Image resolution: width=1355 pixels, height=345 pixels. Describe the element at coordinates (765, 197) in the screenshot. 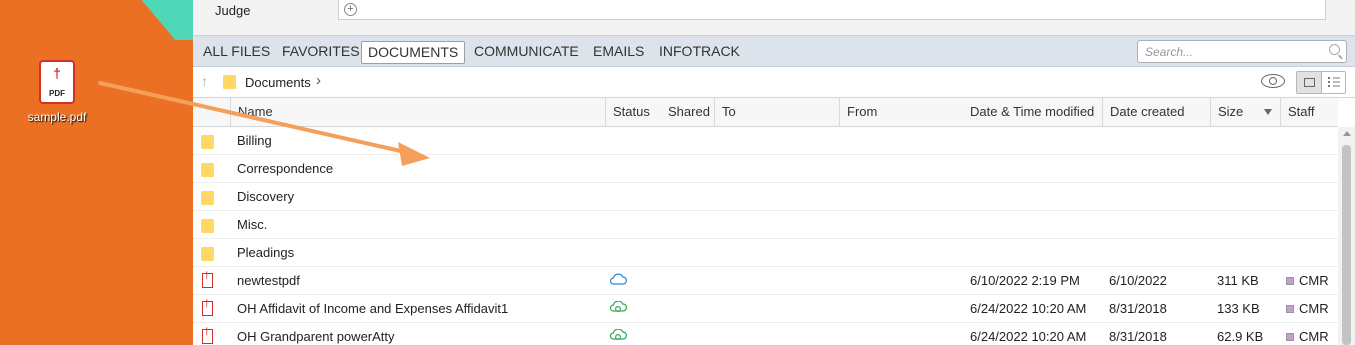

I see `list-item: Discovery` at that location.